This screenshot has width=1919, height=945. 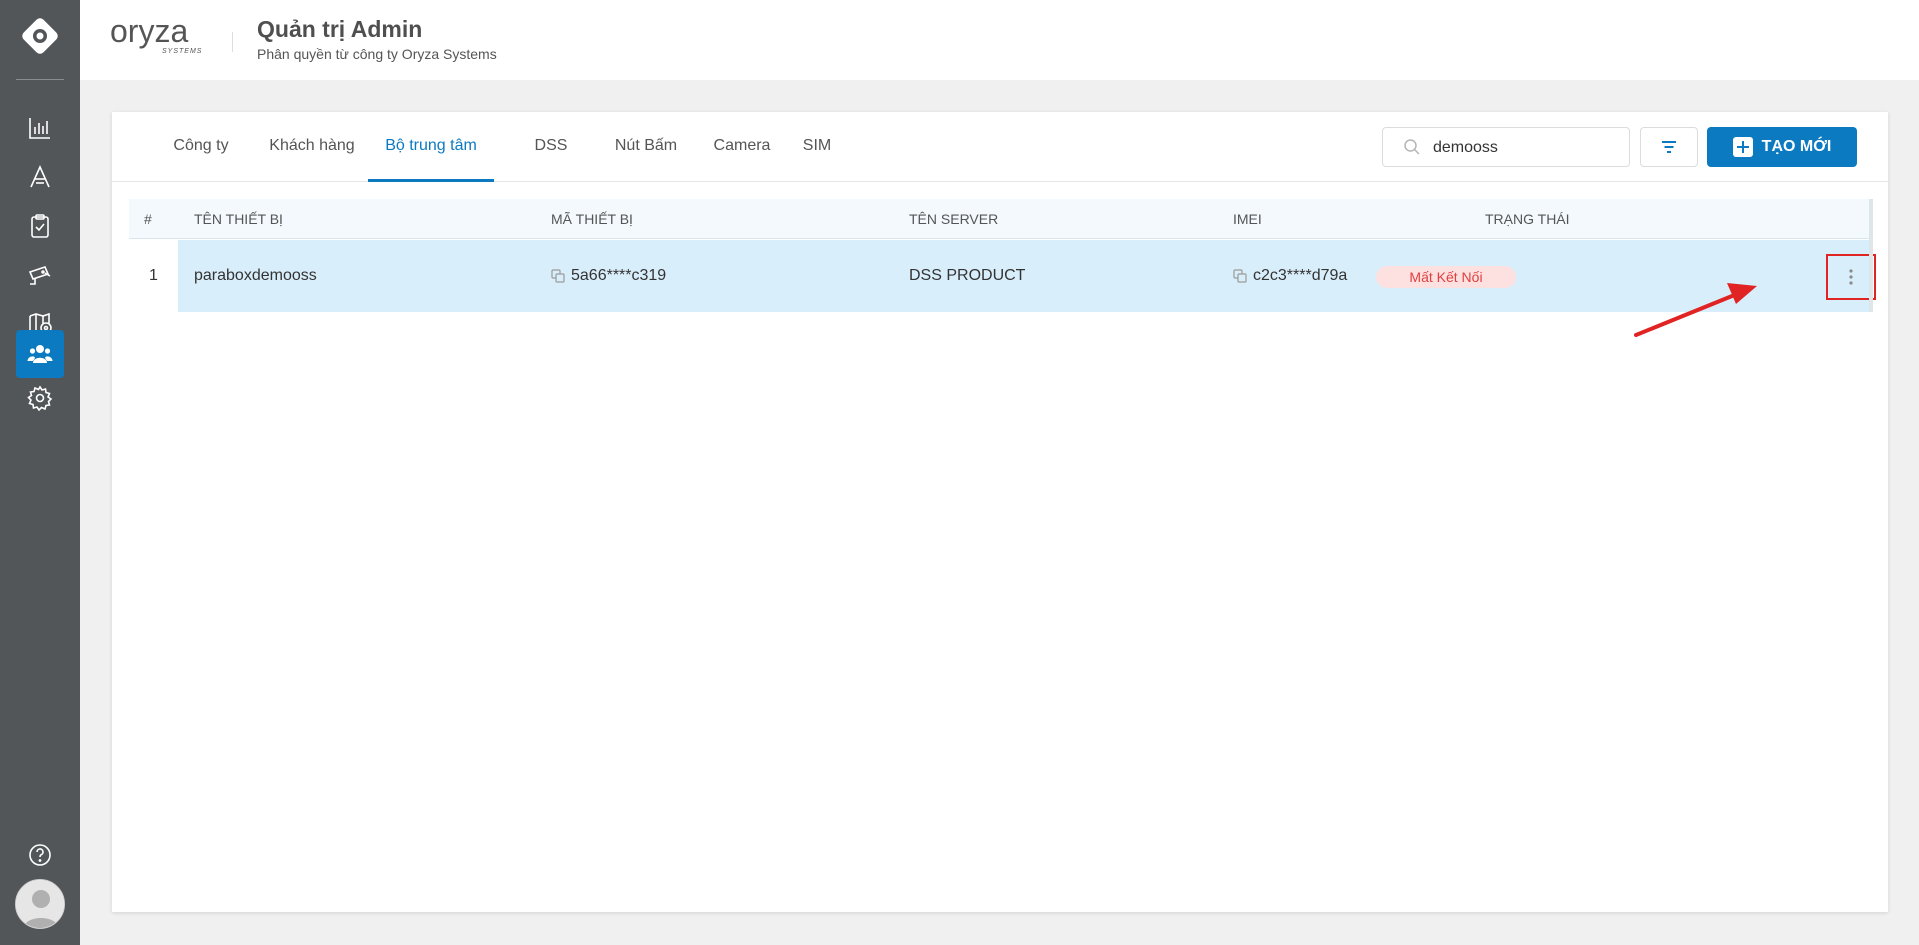 I want to click on cell-imei: c2c3****d79a, so click(x=1290, y=276).